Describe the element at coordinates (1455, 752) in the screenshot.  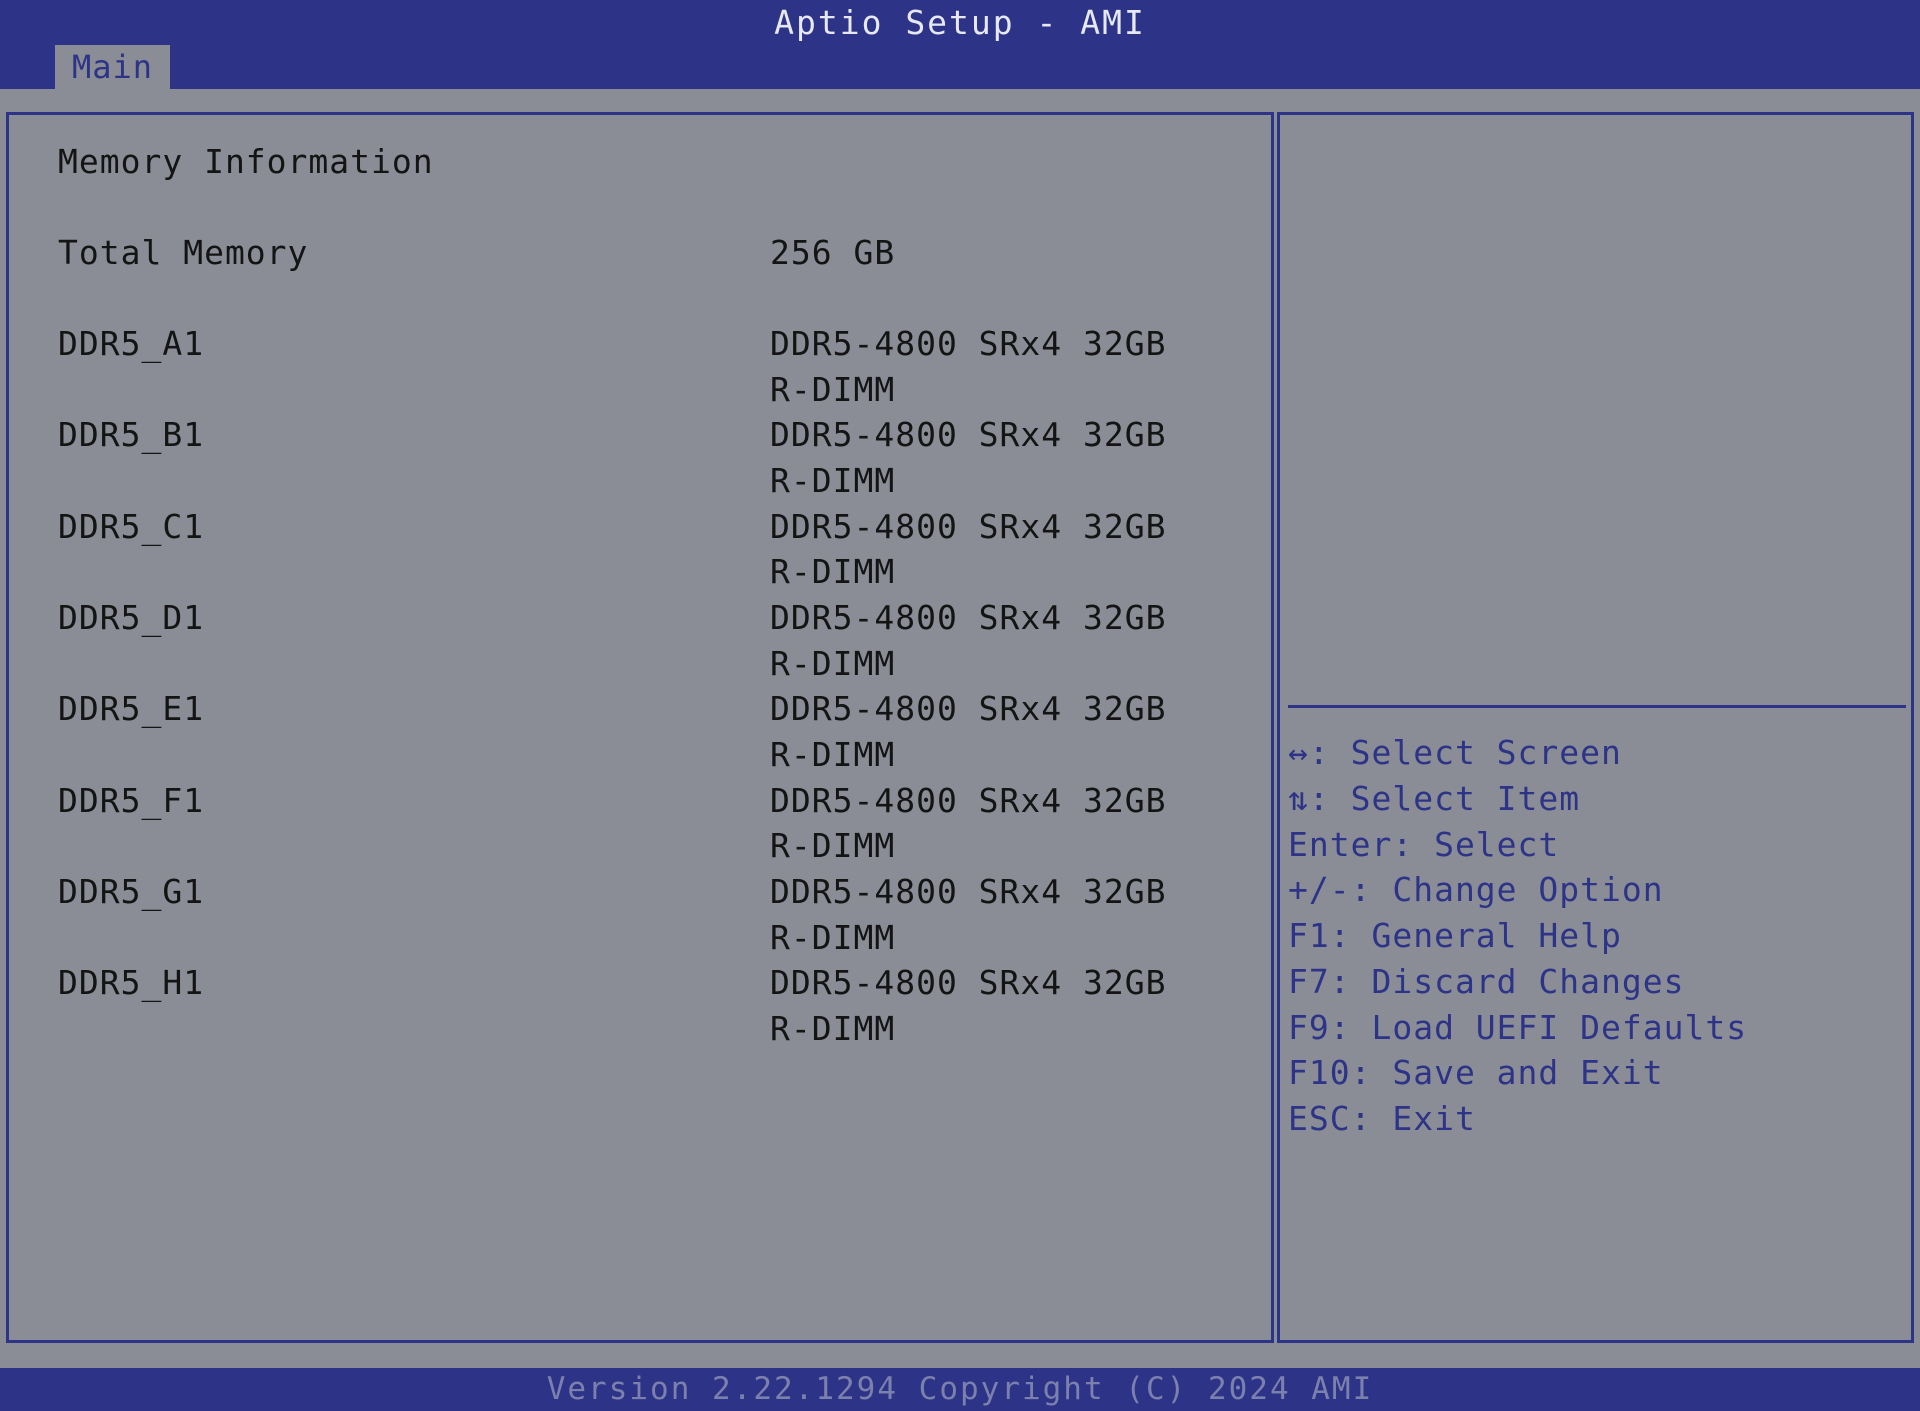
I see `help-select-screen: ↔: Select Screen` at that location.